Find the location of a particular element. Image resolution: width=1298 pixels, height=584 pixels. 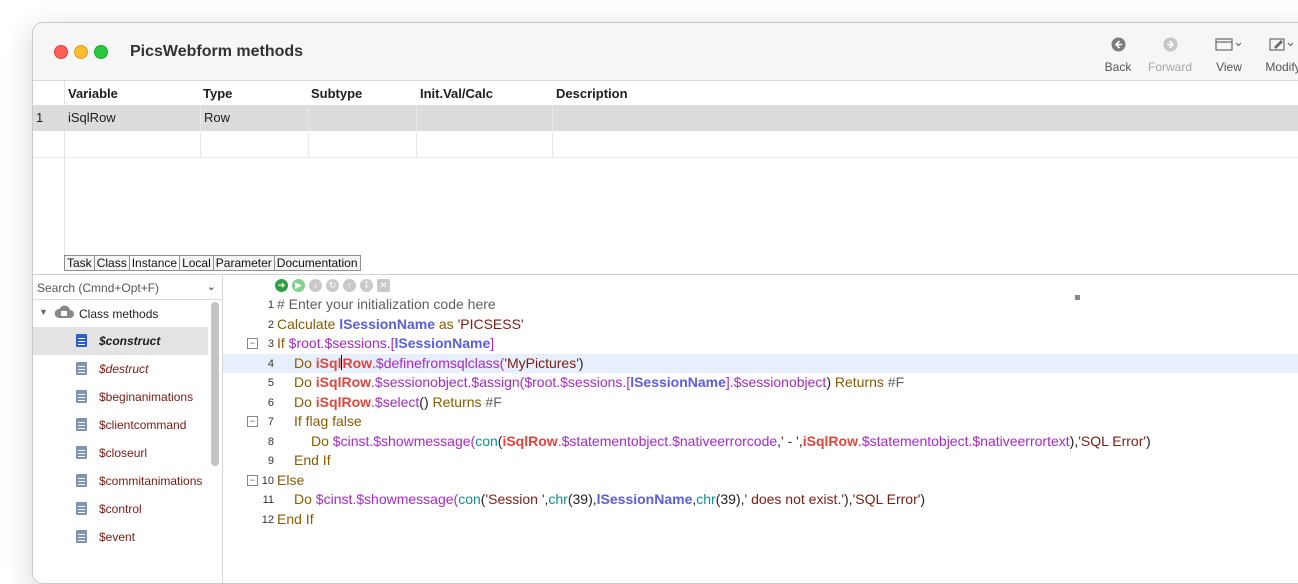

debugger-toolbar: ➜ ▶ ↓ ↻ ↑ ↧ ✕ is located at coordinates (332, 286).